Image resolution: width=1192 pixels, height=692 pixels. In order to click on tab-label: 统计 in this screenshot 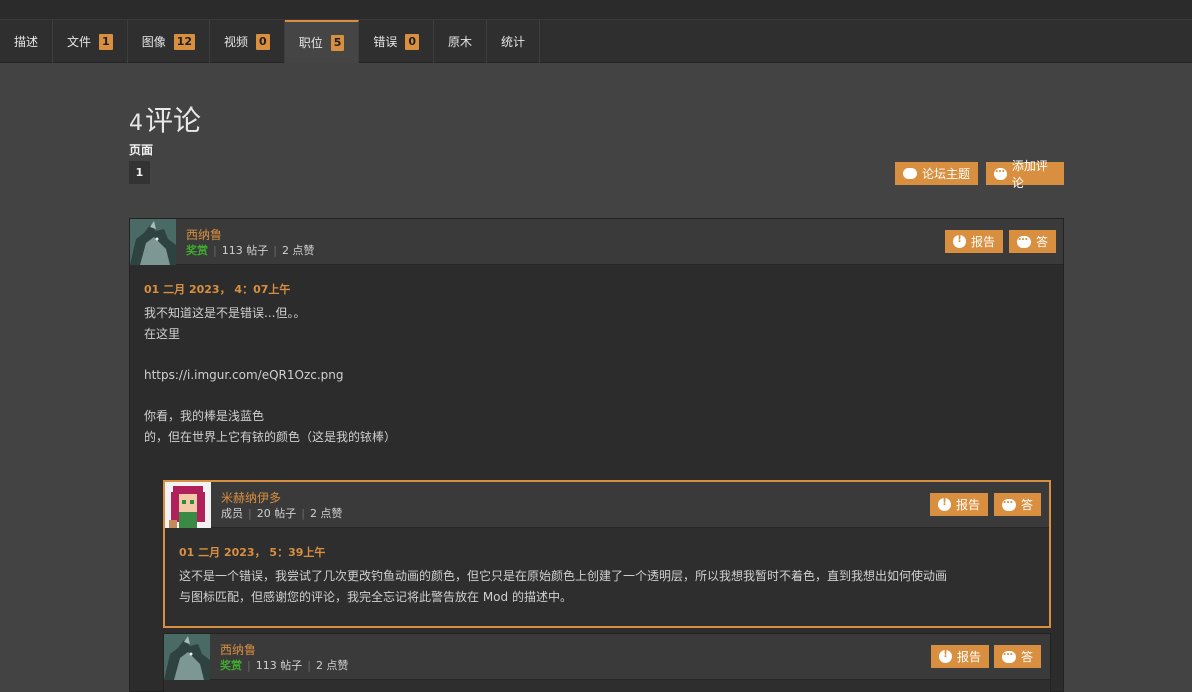, I will do `click(513, 42)`.